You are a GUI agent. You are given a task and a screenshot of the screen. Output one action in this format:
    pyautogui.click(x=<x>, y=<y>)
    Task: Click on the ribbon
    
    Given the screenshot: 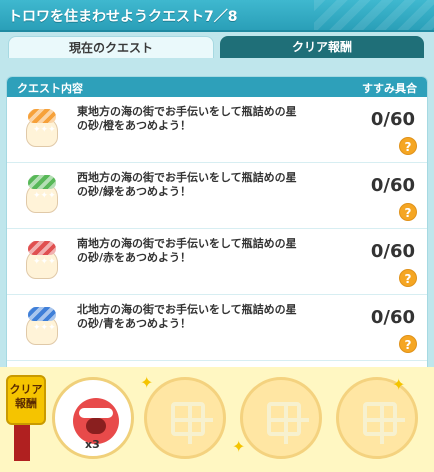 What is the action you would take?
    pyautogui.click(x=22, y=443)
    